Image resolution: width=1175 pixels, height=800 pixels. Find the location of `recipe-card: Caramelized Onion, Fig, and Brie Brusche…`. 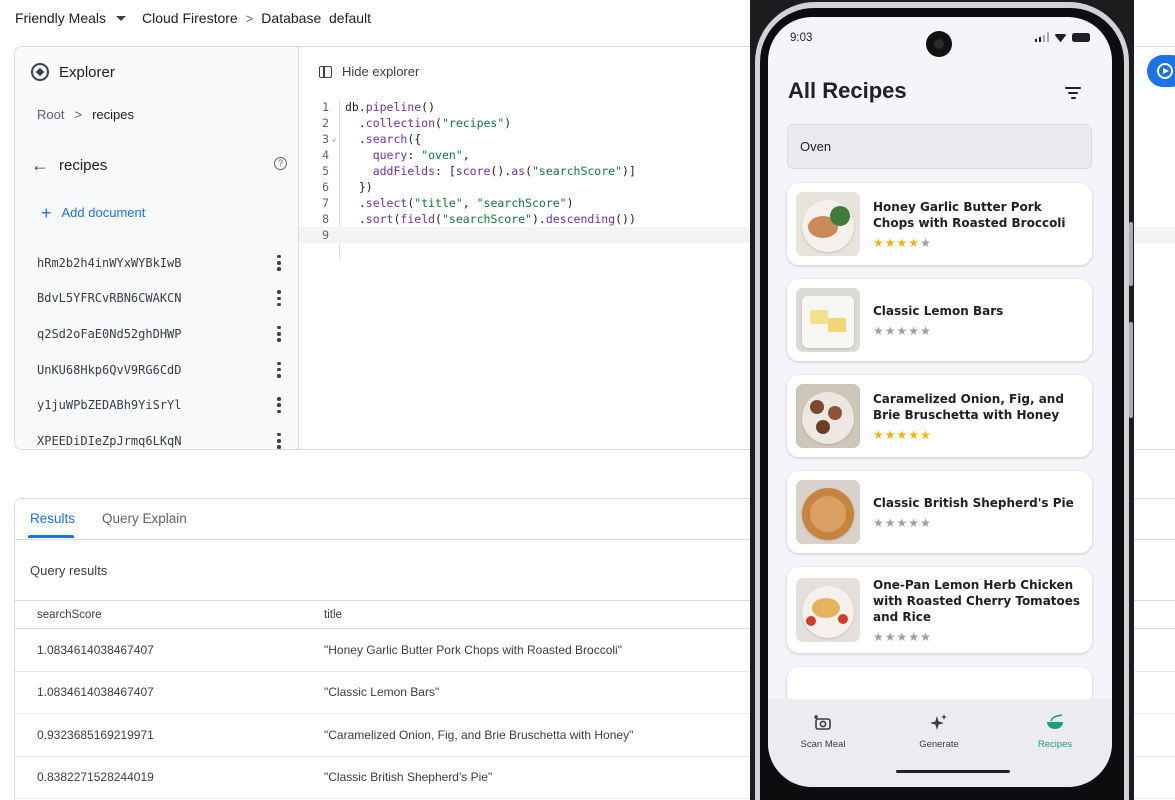

recipe-card: Caramelized Onion, Fig, and Brie Brusche… is located at coordinates (939, 416).